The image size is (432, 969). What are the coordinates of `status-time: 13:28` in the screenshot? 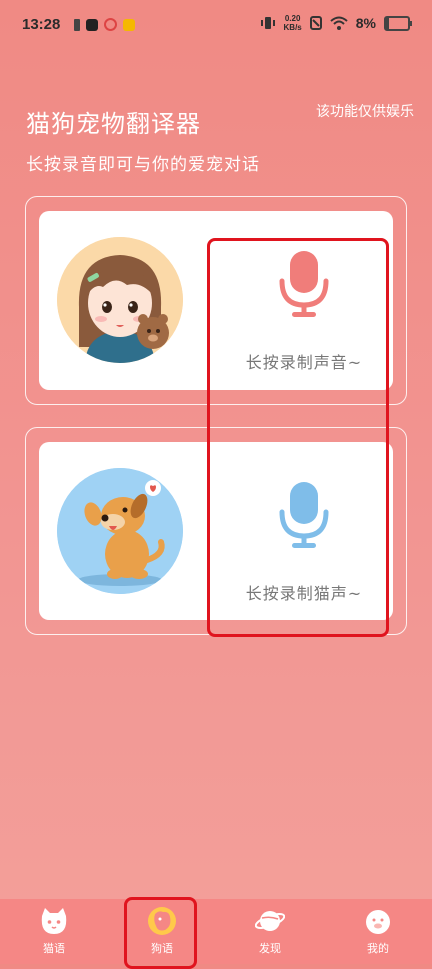 It's located at (41, 24).